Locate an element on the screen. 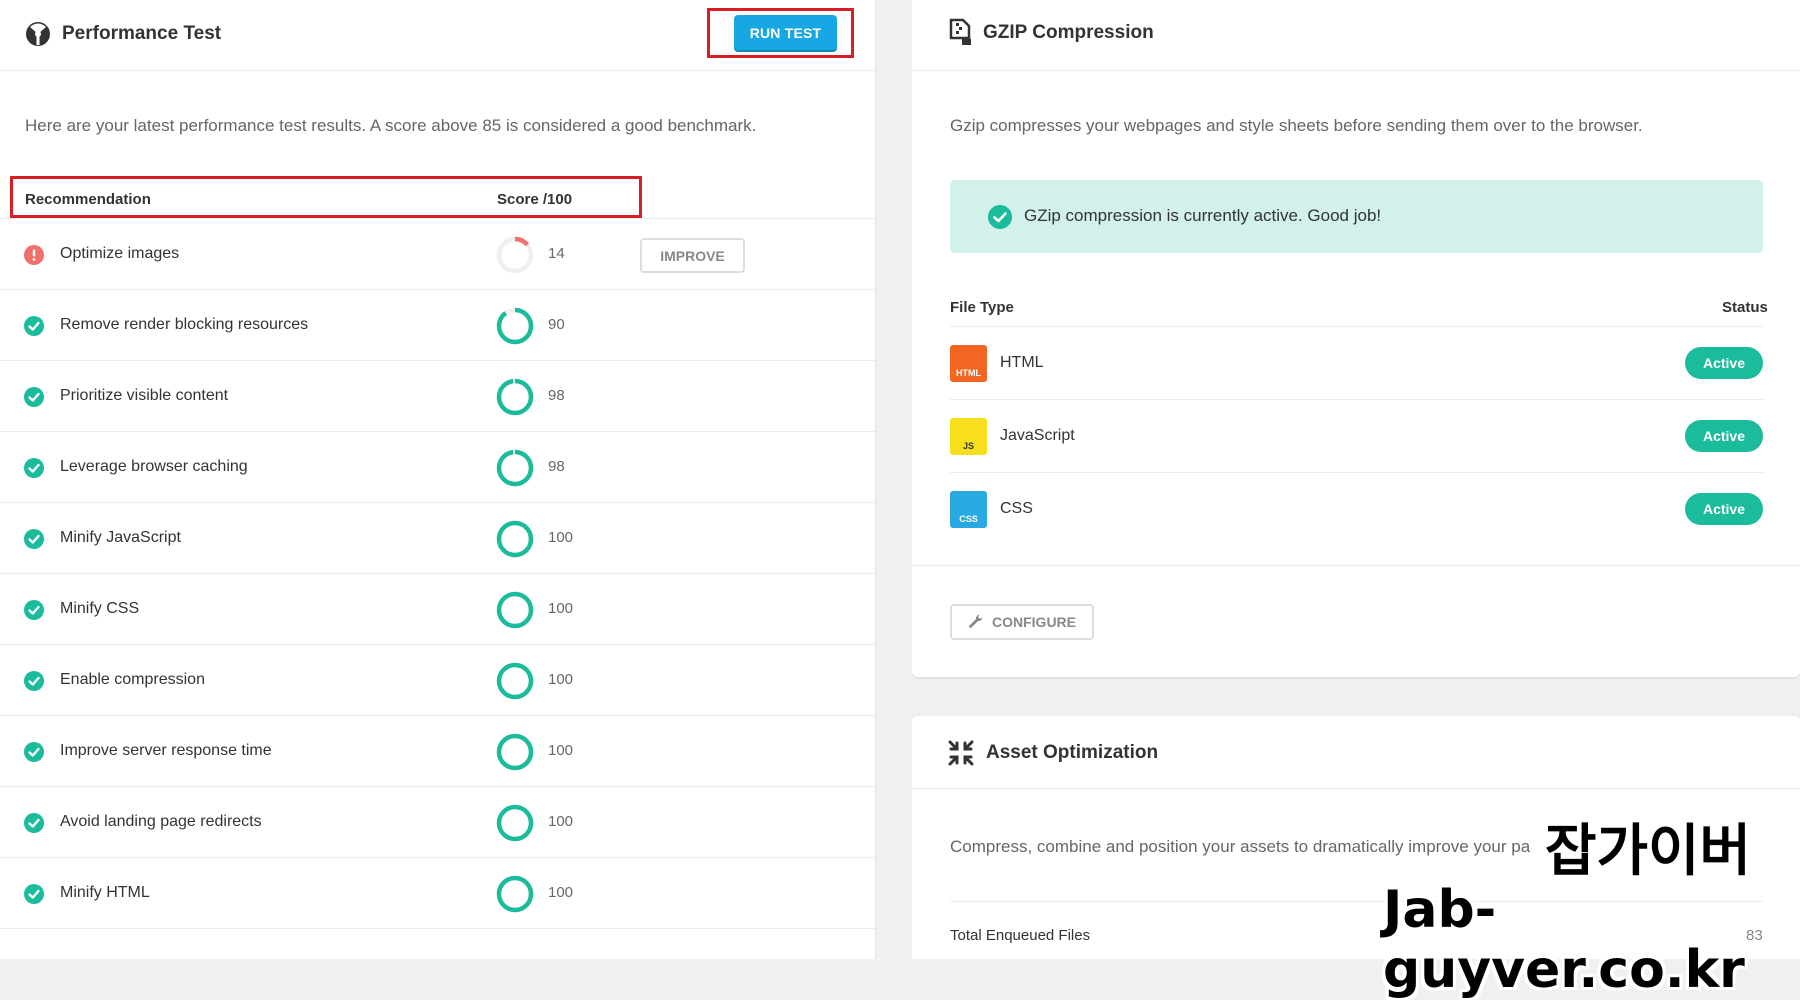 Image resolution: width=1800 pixels, height=1000 pixels. recommendation-label: Enable compression is located at coordinates (132, 679).